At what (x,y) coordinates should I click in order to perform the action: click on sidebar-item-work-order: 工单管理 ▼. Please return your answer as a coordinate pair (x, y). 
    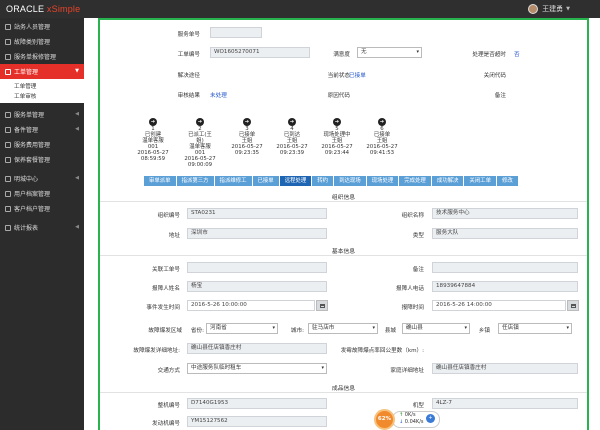
    Looking at the image, I should click on (42, 71).